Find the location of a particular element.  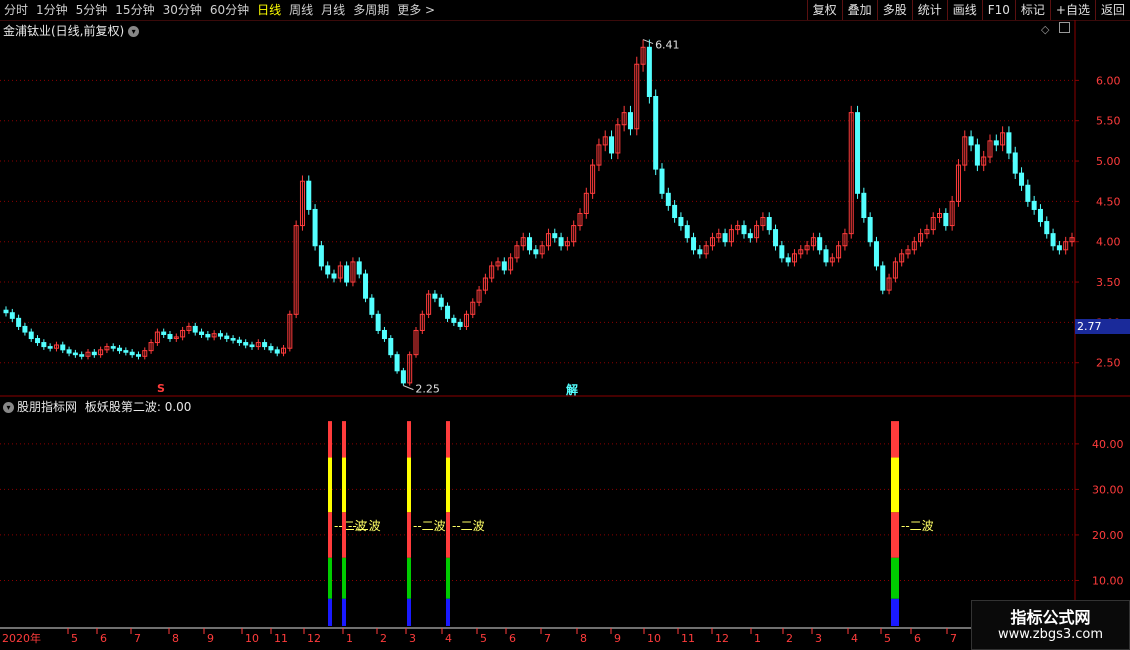

low-label: 2.25 is located at coordinates (427, 389).